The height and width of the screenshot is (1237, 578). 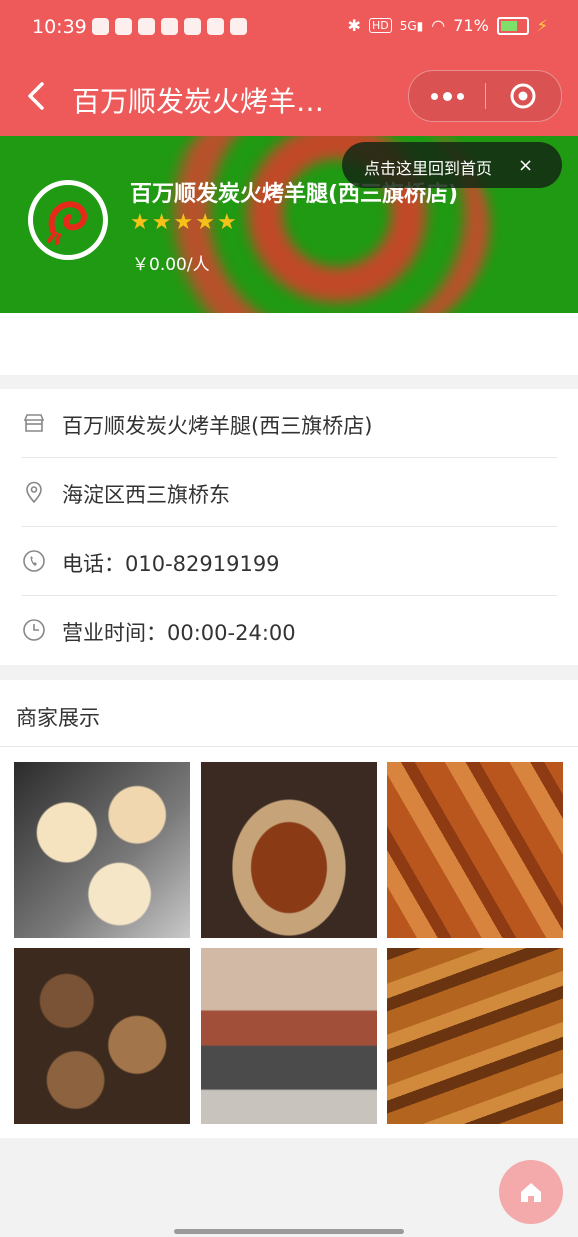 I want to click on toutiao-icon, so click(x=169, y=26).